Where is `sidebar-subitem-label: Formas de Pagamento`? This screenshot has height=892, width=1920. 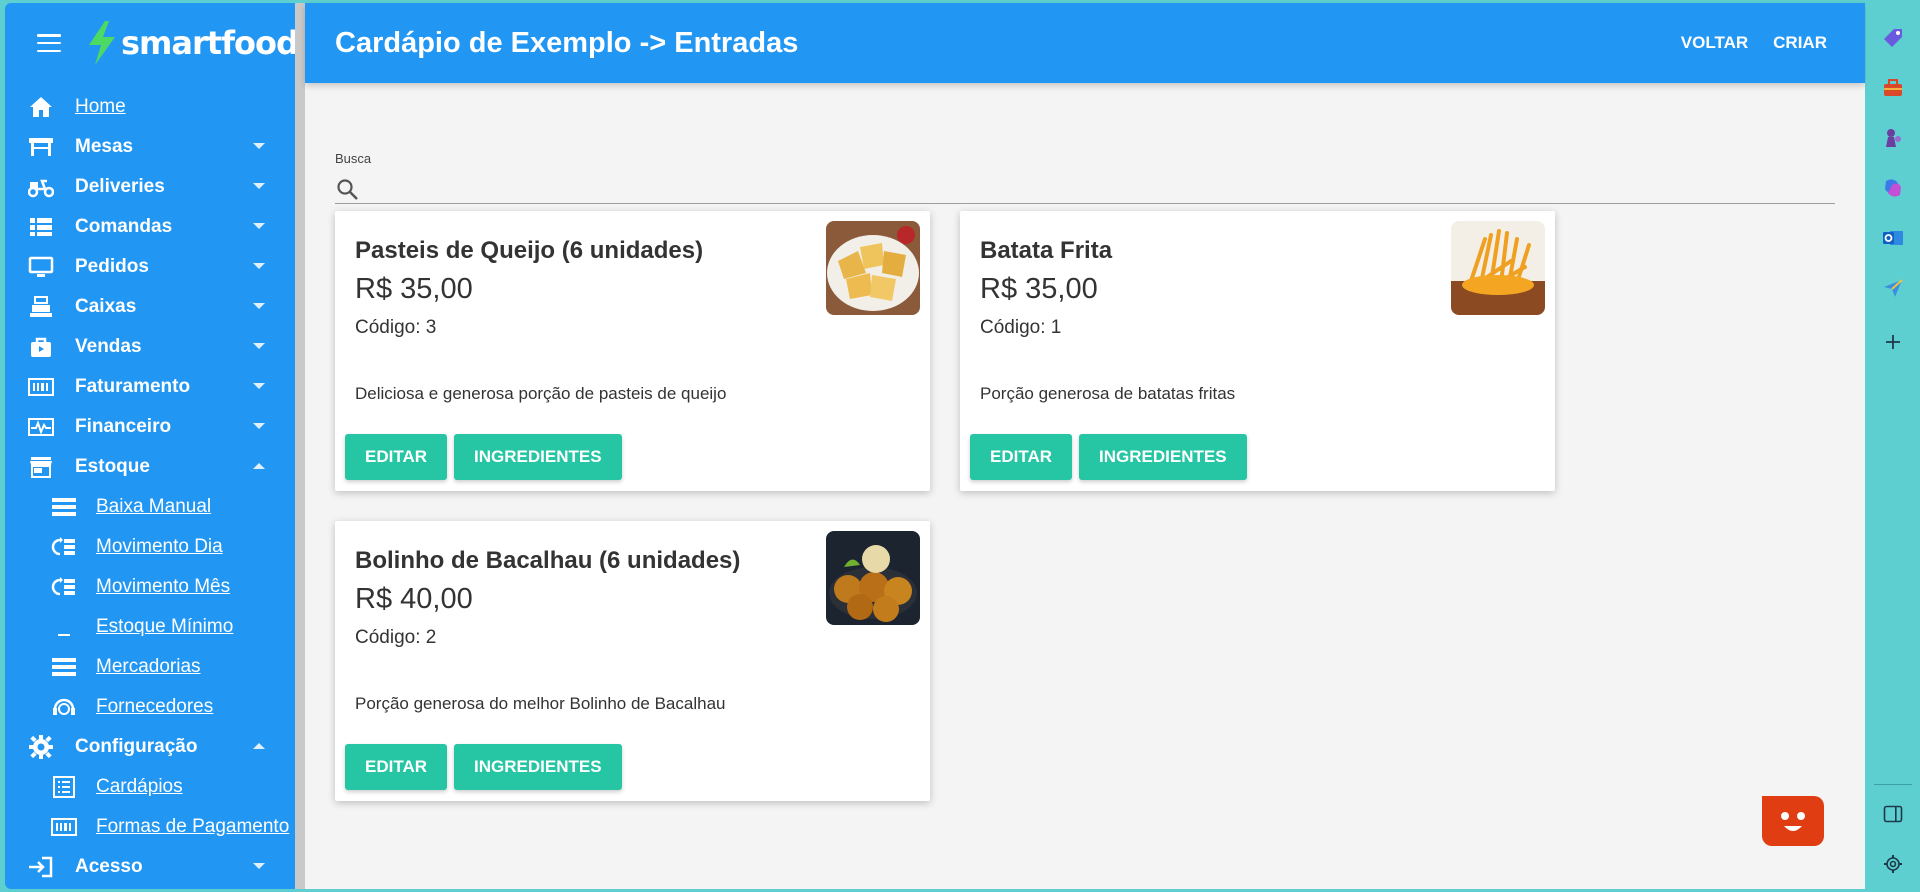 sidebar-subitem-label: Formas de Pagamento is located at coordinates (193, 826).